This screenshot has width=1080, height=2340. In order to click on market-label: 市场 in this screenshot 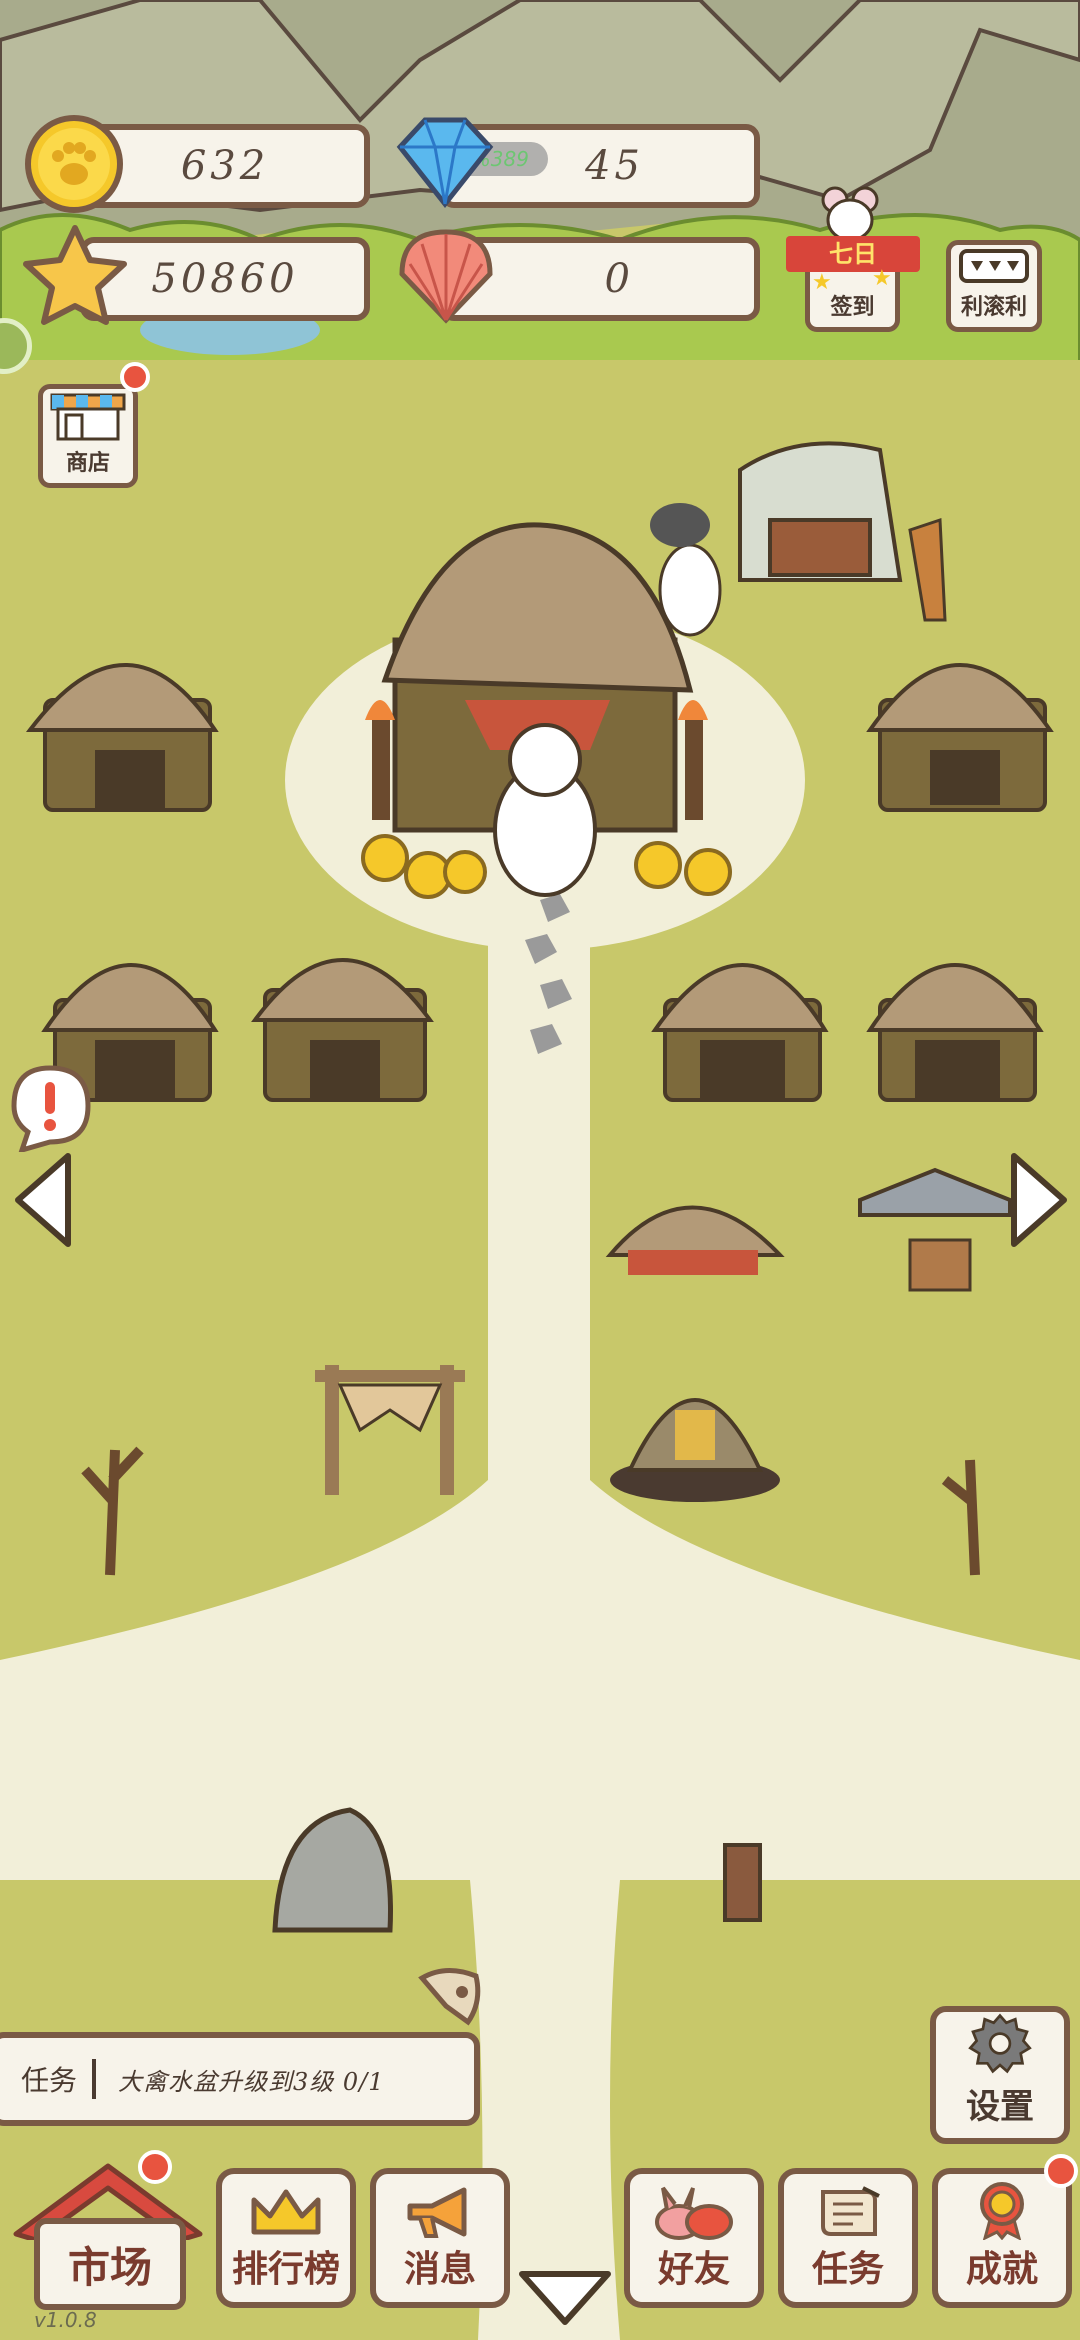, I will do `click(109, 2267)`.